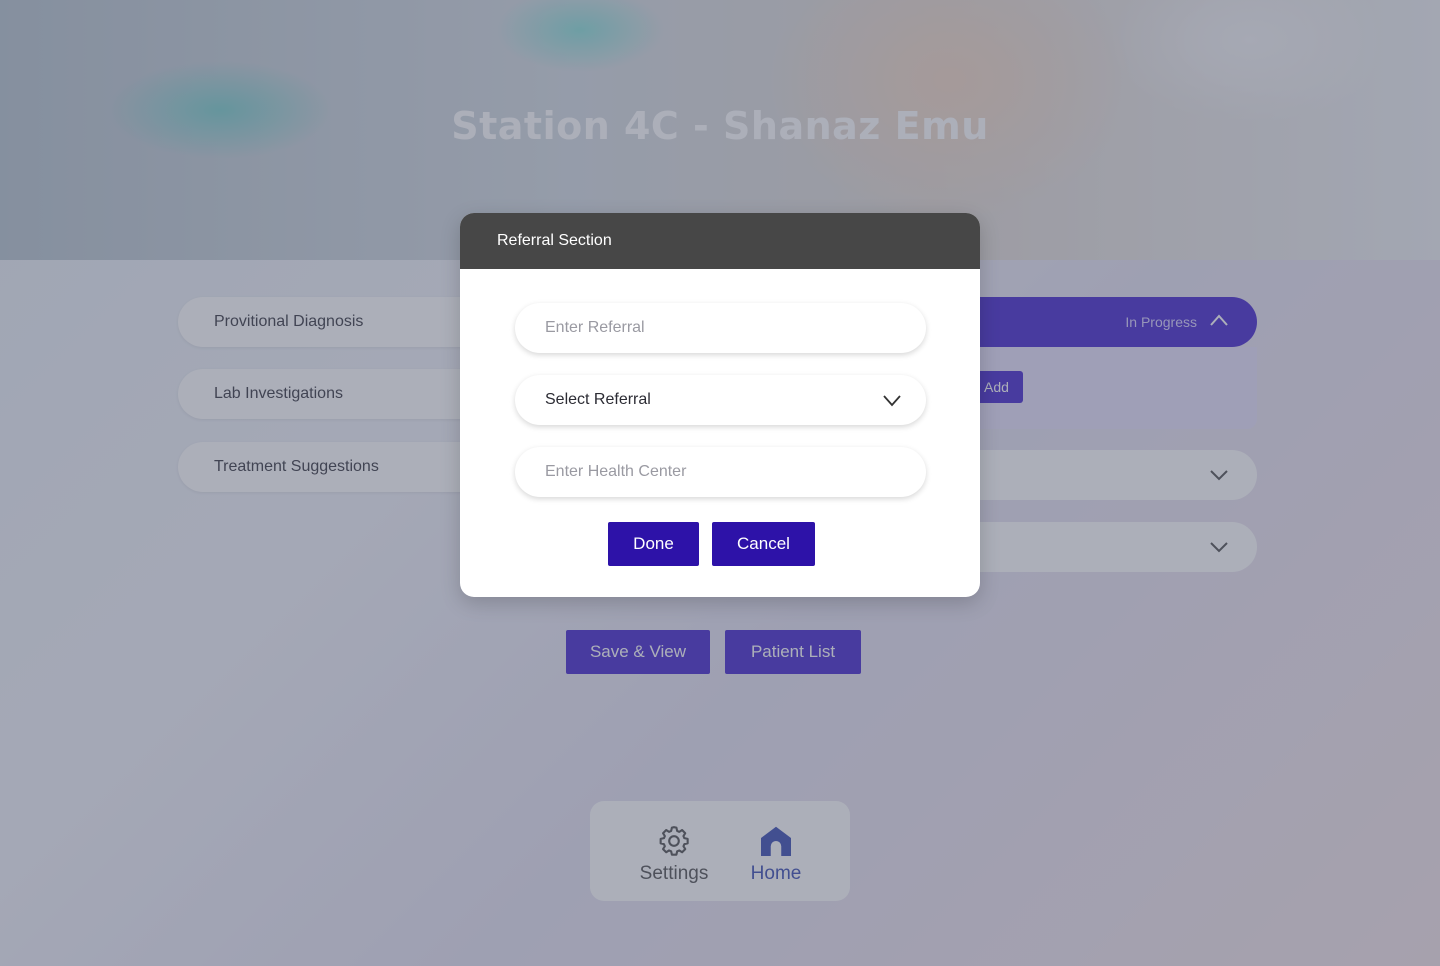 The width and height of the screenshot is (1440, 966). I want to click on referral-input, so click(720, 328).